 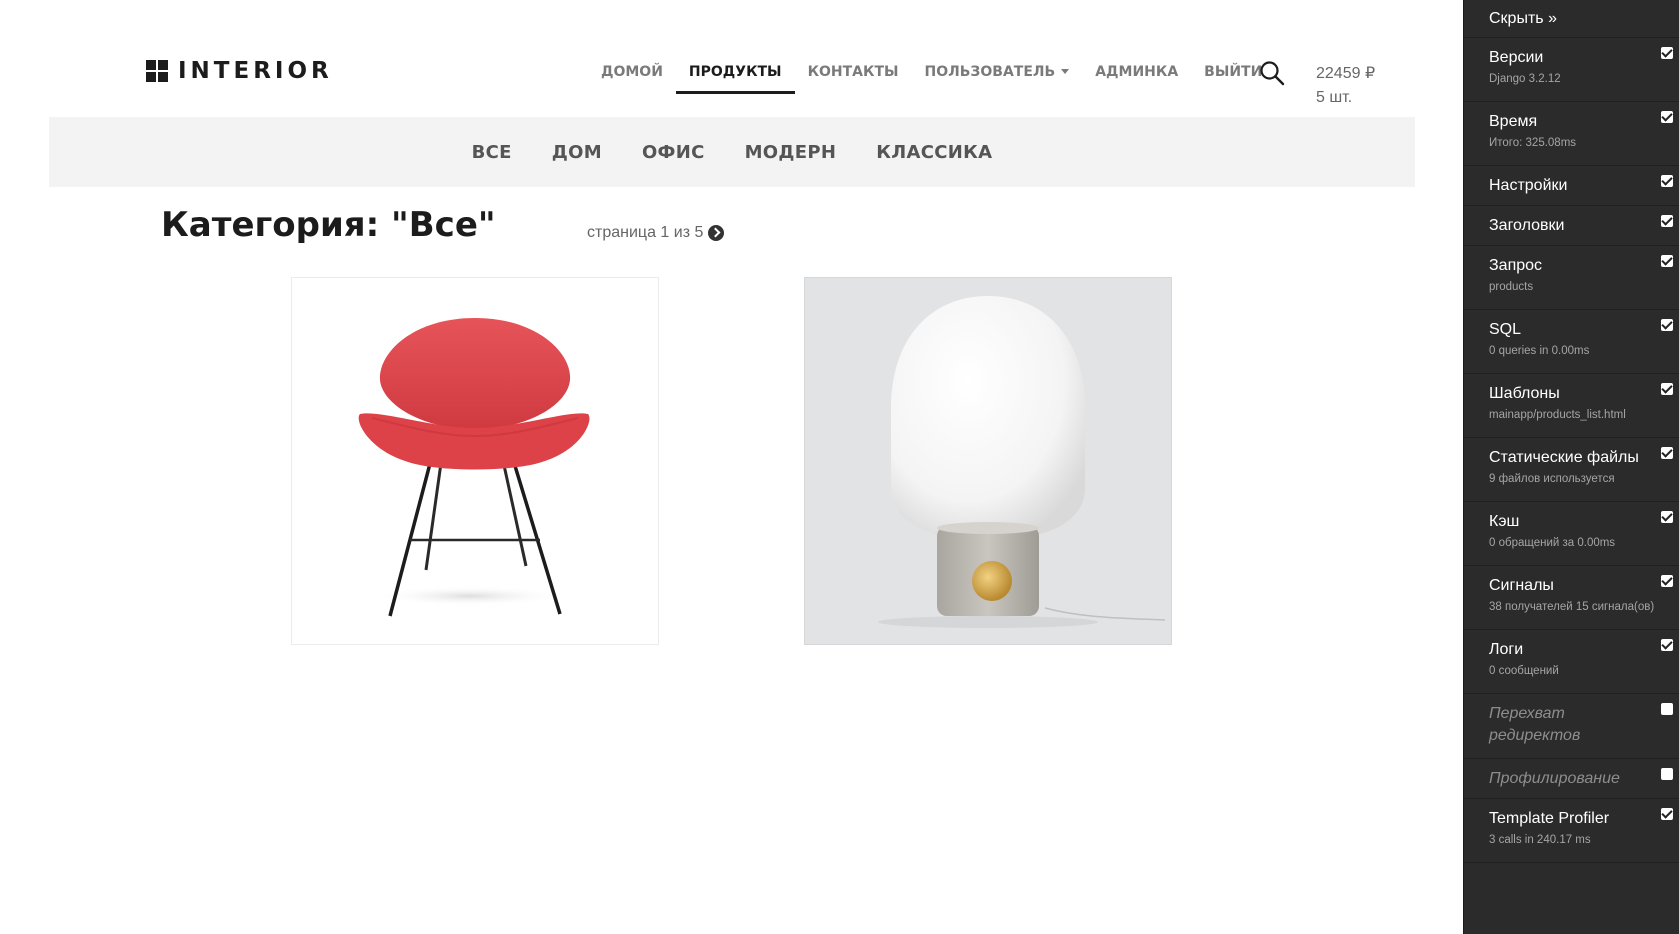 I want to click on panel-title: SQL, so click(x=1505, y=329).